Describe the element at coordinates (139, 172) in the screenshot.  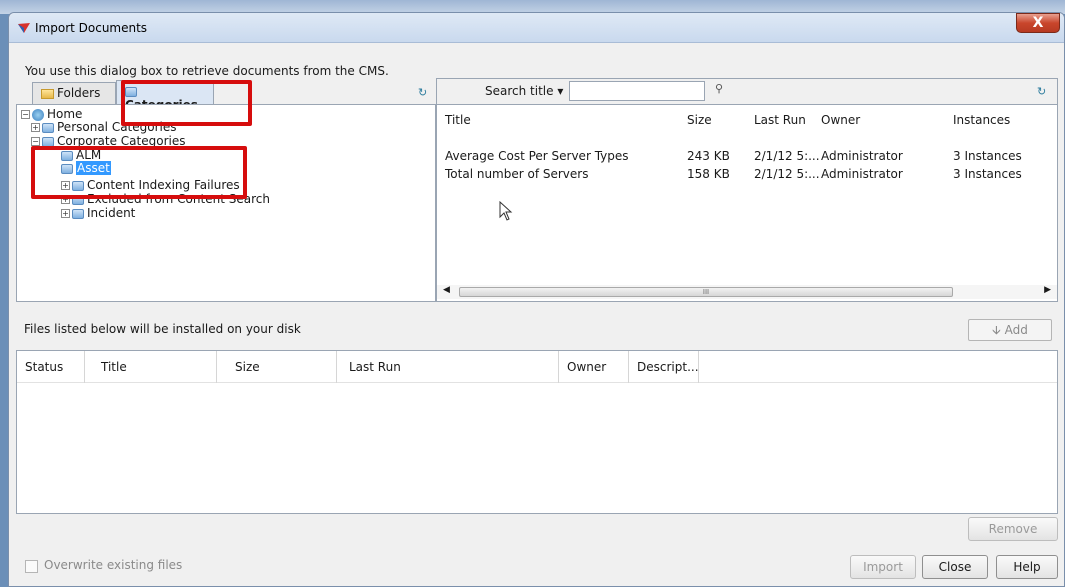
I see `highlight-box-asset-category` at that location.